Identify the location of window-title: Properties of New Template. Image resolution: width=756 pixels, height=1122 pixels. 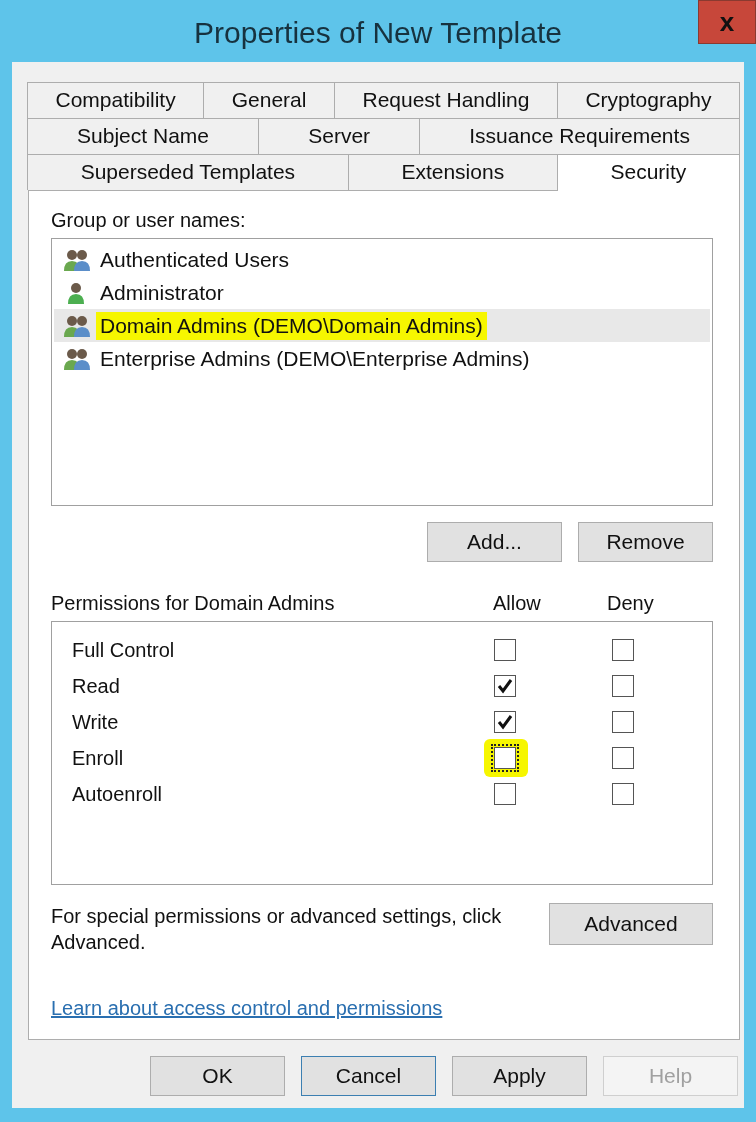
(378, 33).